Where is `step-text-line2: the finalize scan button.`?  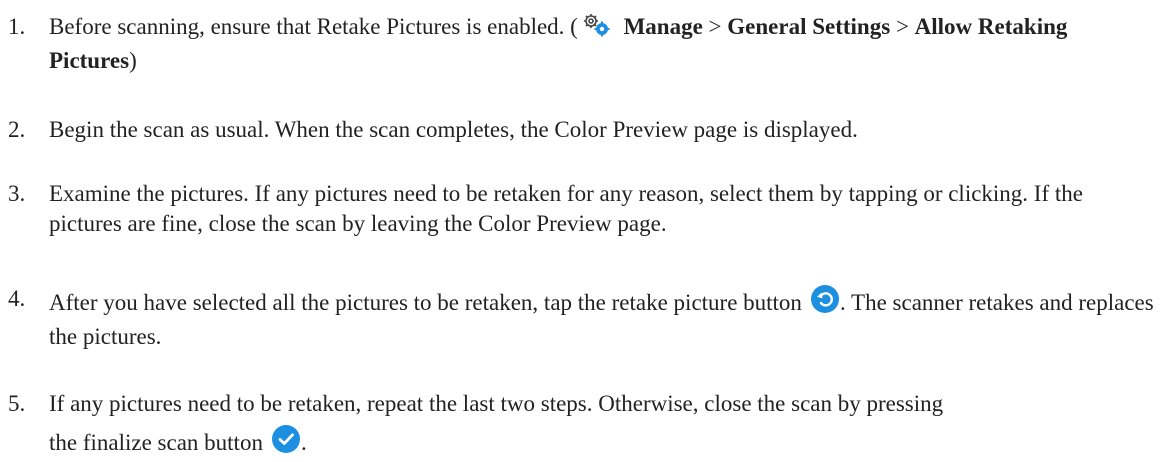 step-text-line2: the finalize scan button. is located at coordinates (603, 443).